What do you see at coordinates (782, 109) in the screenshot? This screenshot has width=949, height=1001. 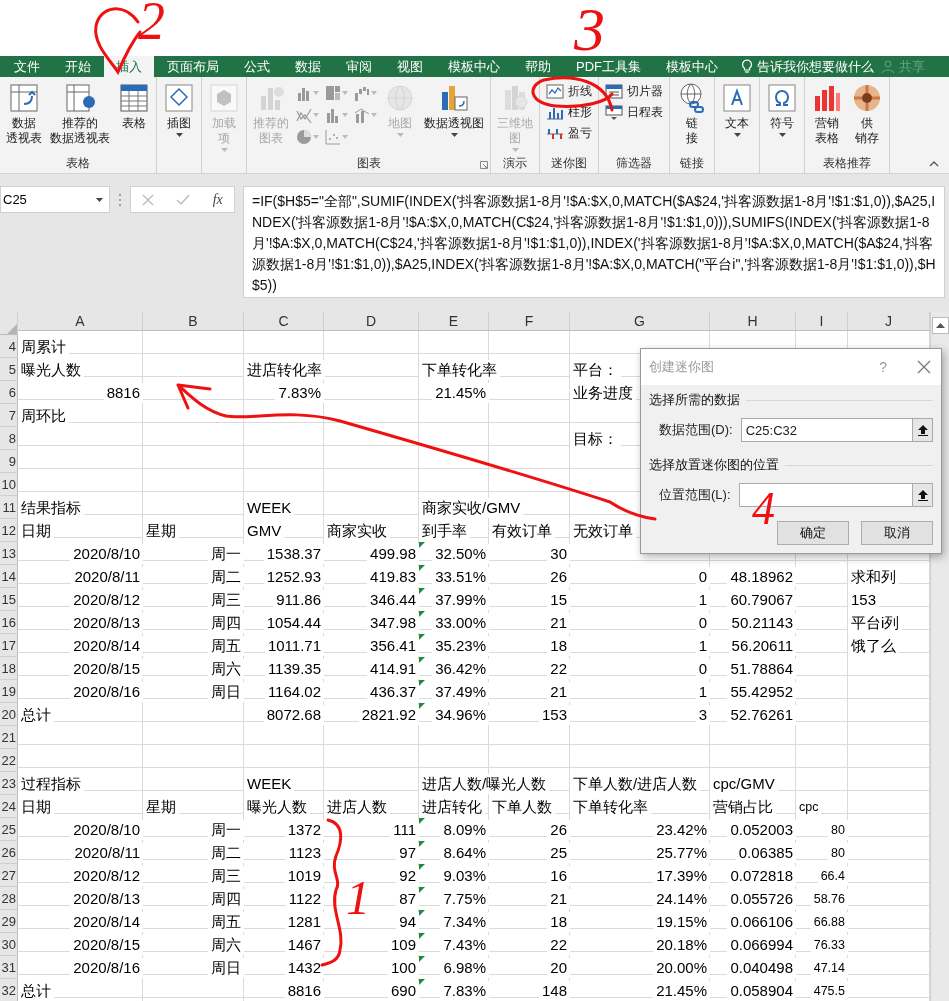 I see `ribbon-button: 符号` at bounding box center [782, 109].